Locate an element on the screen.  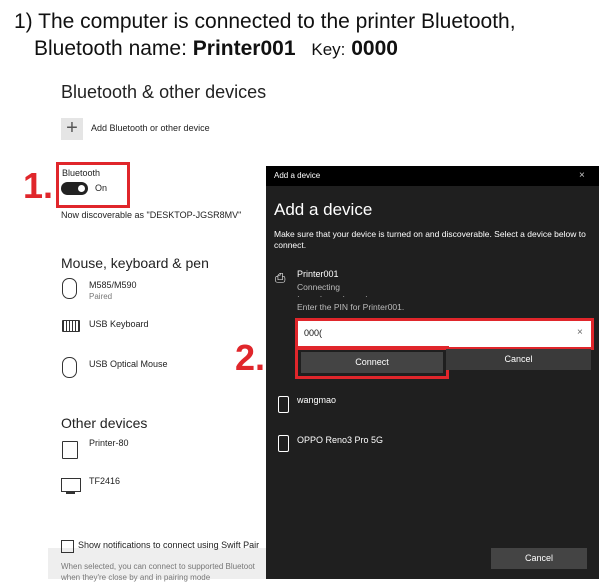
other-section-title: Other devices is located at coordinates (104, 423).